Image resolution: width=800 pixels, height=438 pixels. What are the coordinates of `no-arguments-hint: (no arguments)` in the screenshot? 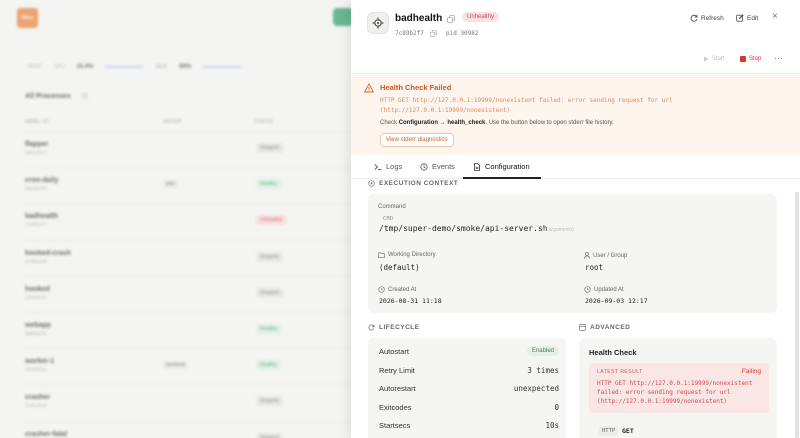 It's located at (557, 230).